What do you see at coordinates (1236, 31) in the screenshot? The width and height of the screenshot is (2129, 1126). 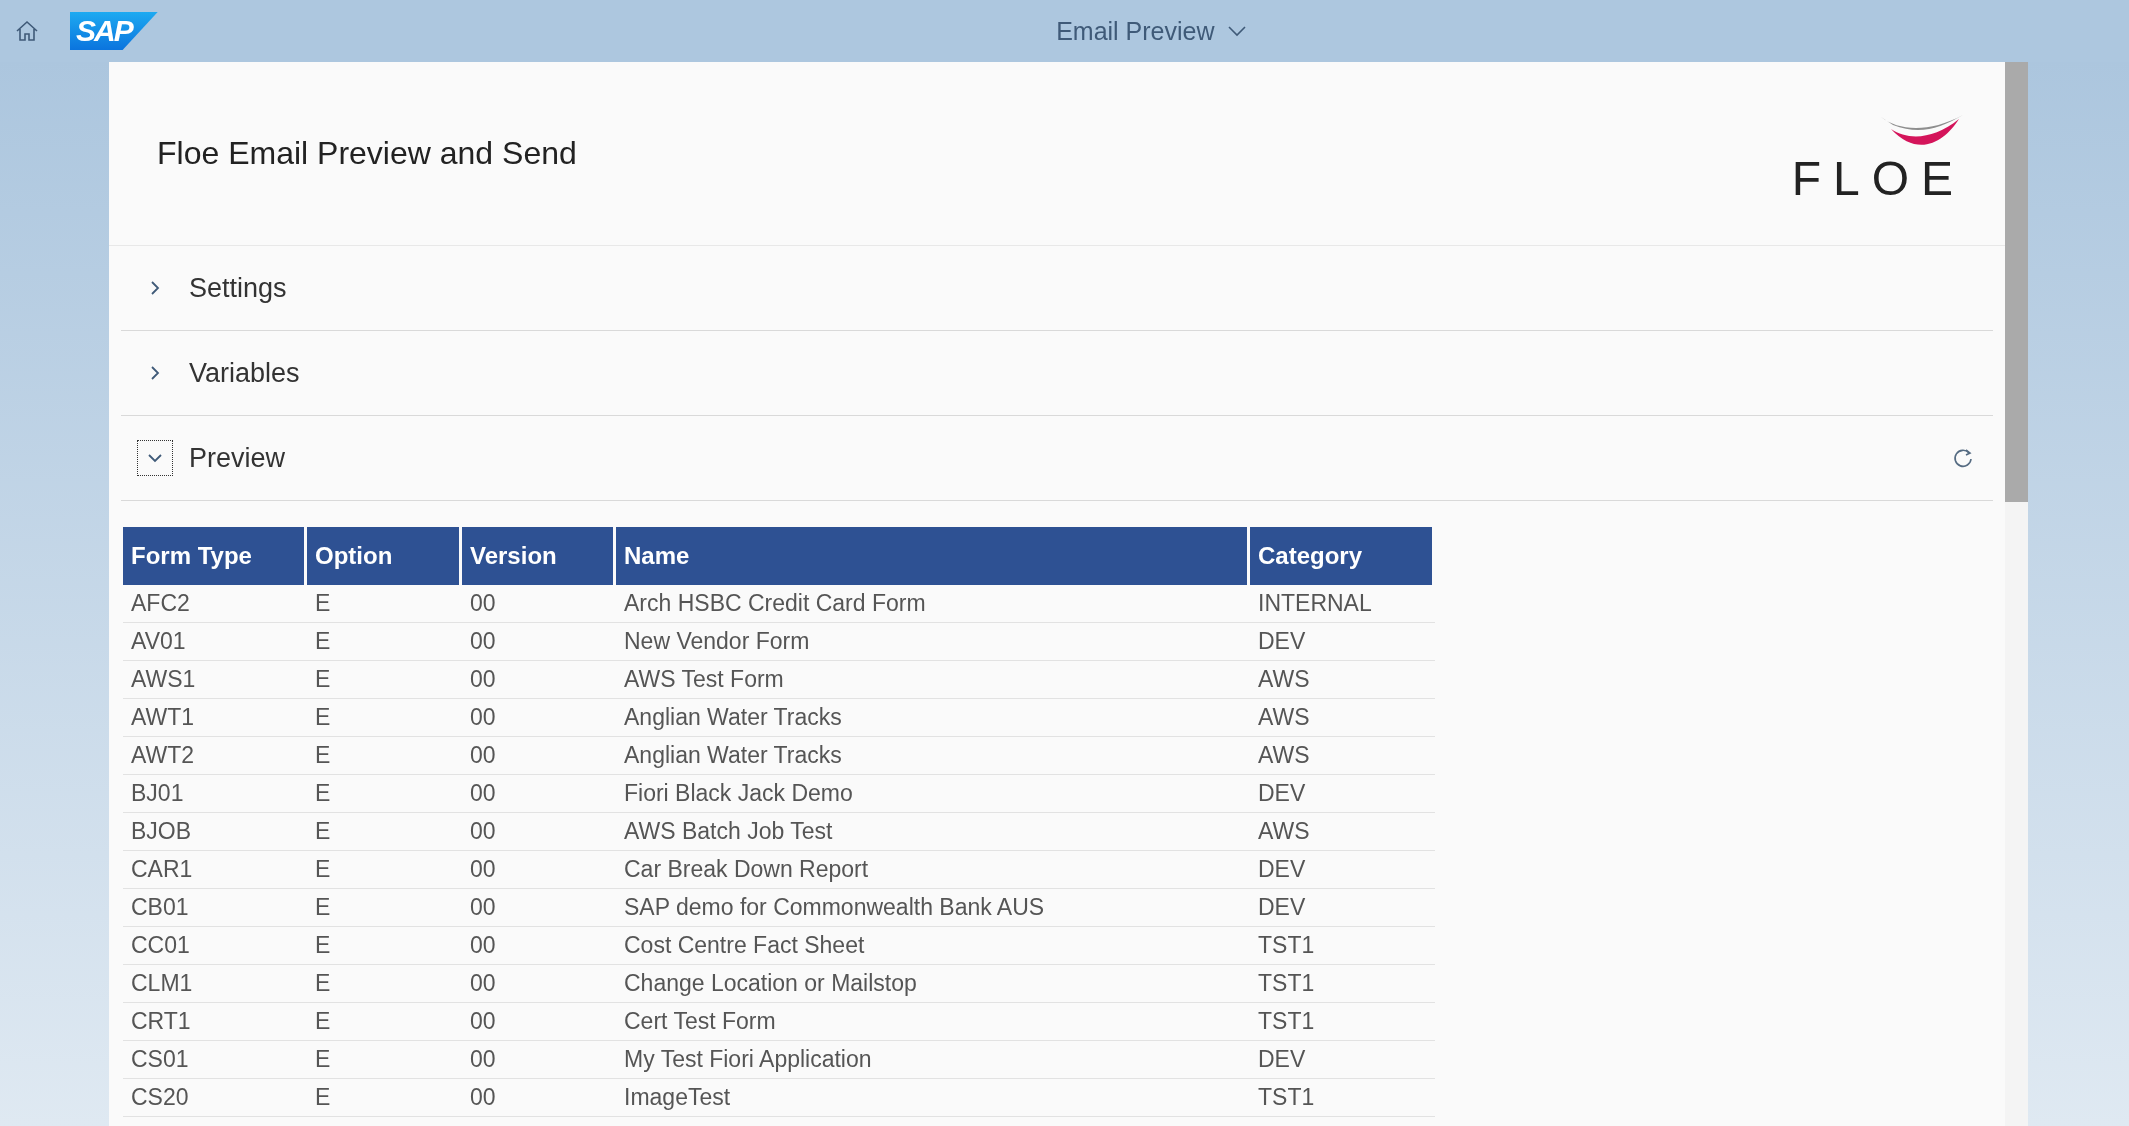 I see `chevron-down-icon` at bounding box center [1236, 31].